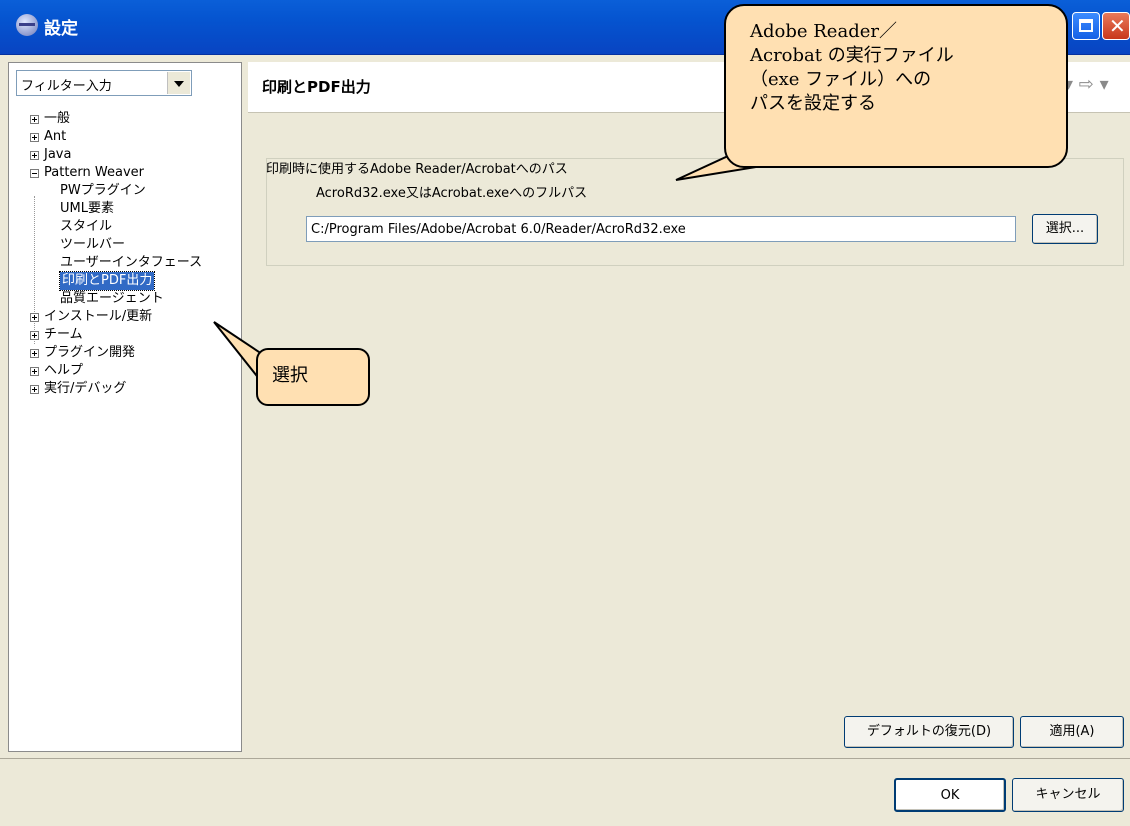  Describe the element at coordinates (1068, 795) in the screenshot. I see `cancel-button: キャンセル` at that location.